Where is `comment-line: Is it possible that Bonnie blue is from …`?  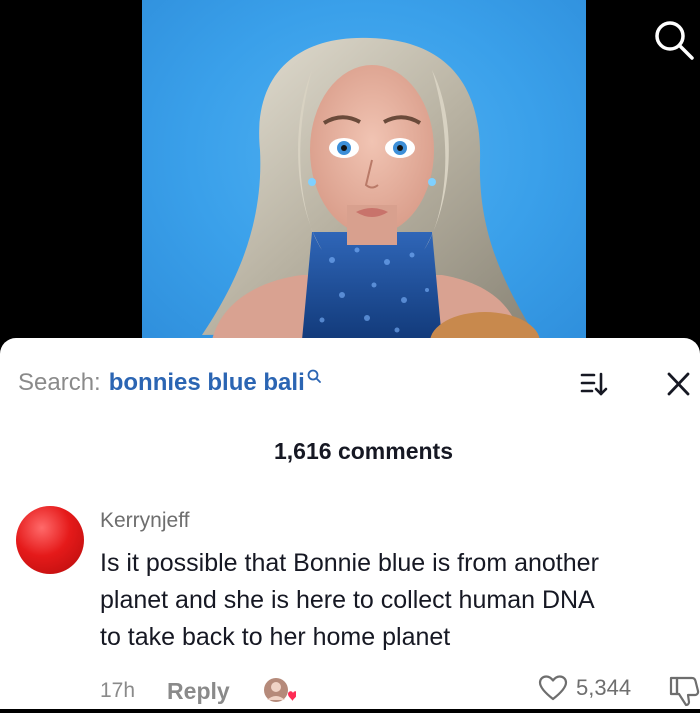
comment-line: Is it possible that Bonnie blue is from … is located at coordinates (349, 563).